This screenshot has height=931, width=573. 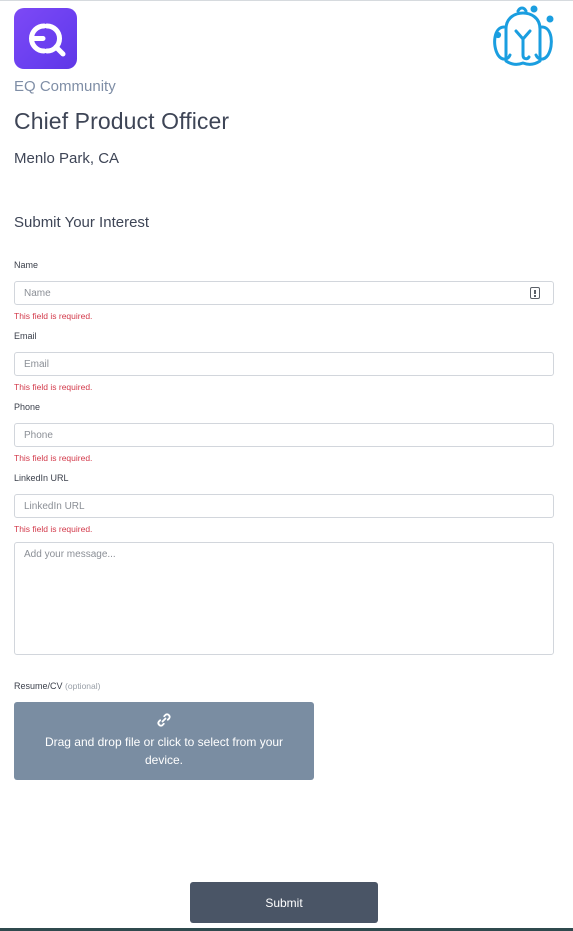 What do you see at coordinates (25, 336) in the screenshot?
I see `email-label: Email` at bounding box center [25, 336].